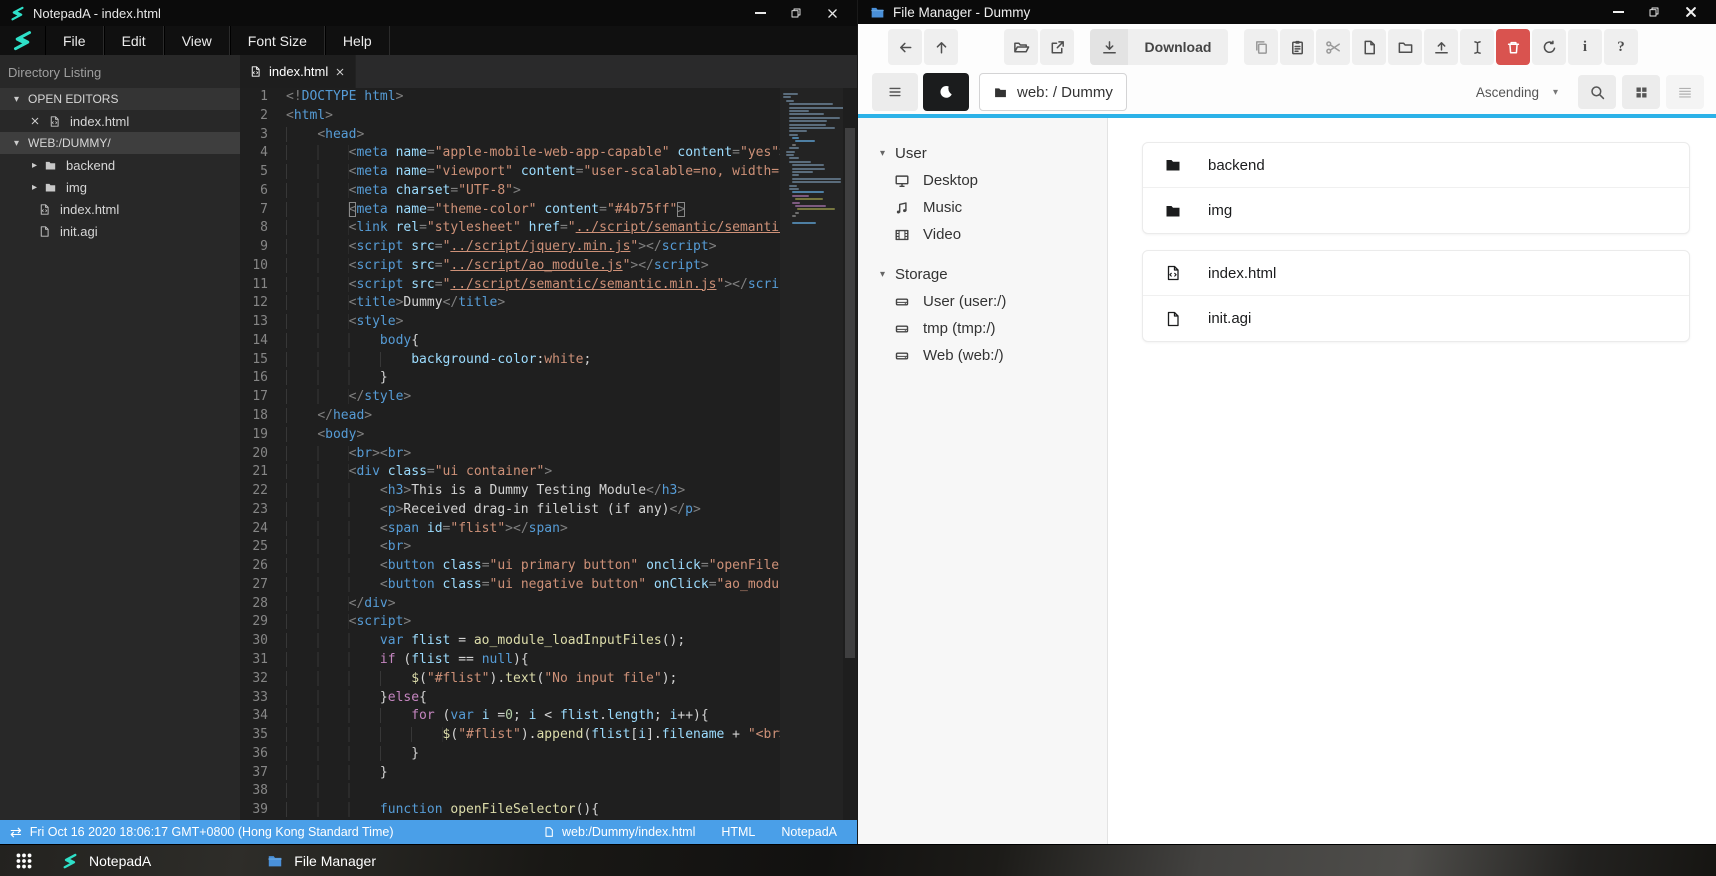 The image size is (1716, 876). I want to click on tree-section-open-editors: ▾ OPEN EDITORS, so click(120, 99).